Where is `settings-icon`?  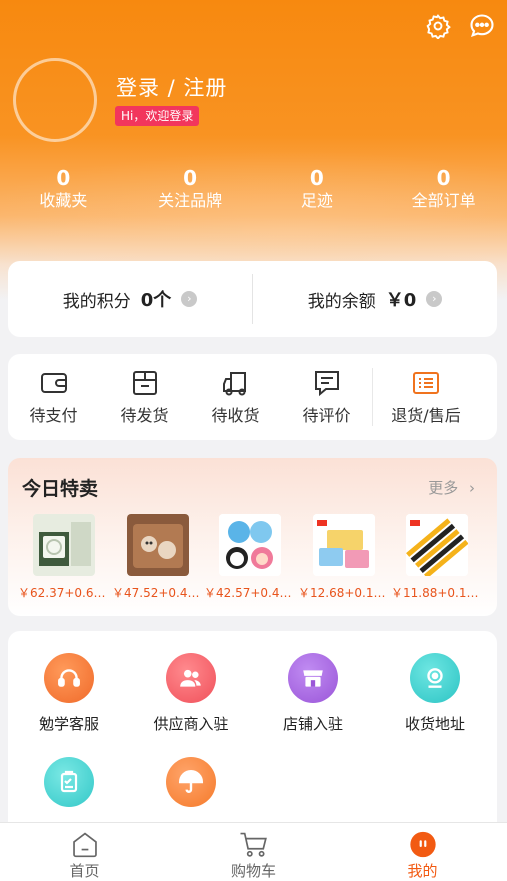
settings-icon is located at coordinates (438, 26).